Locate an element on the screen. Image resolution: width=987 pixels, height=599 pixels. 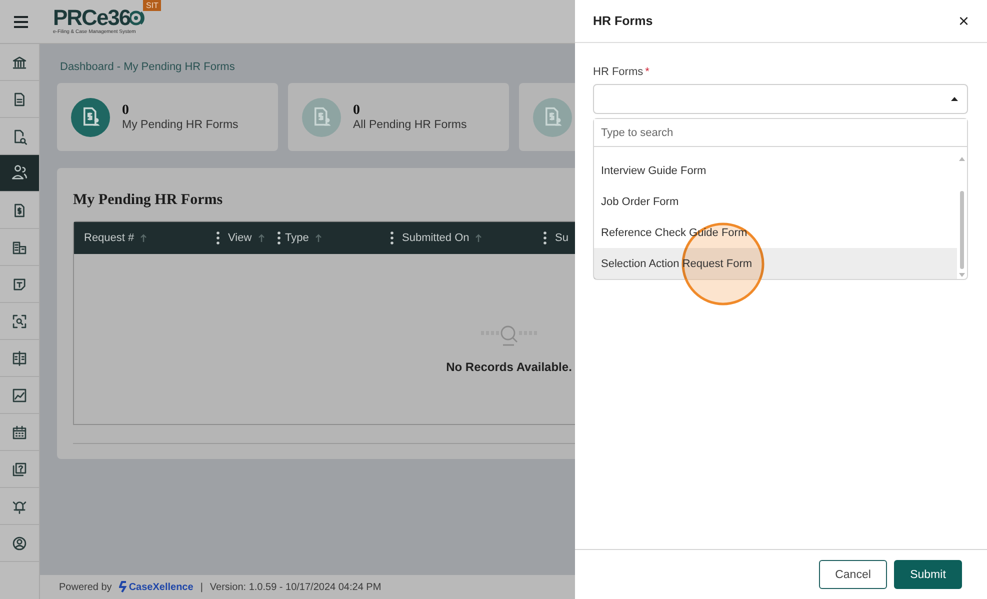
chart-icon is located at coordinates (19, 395).